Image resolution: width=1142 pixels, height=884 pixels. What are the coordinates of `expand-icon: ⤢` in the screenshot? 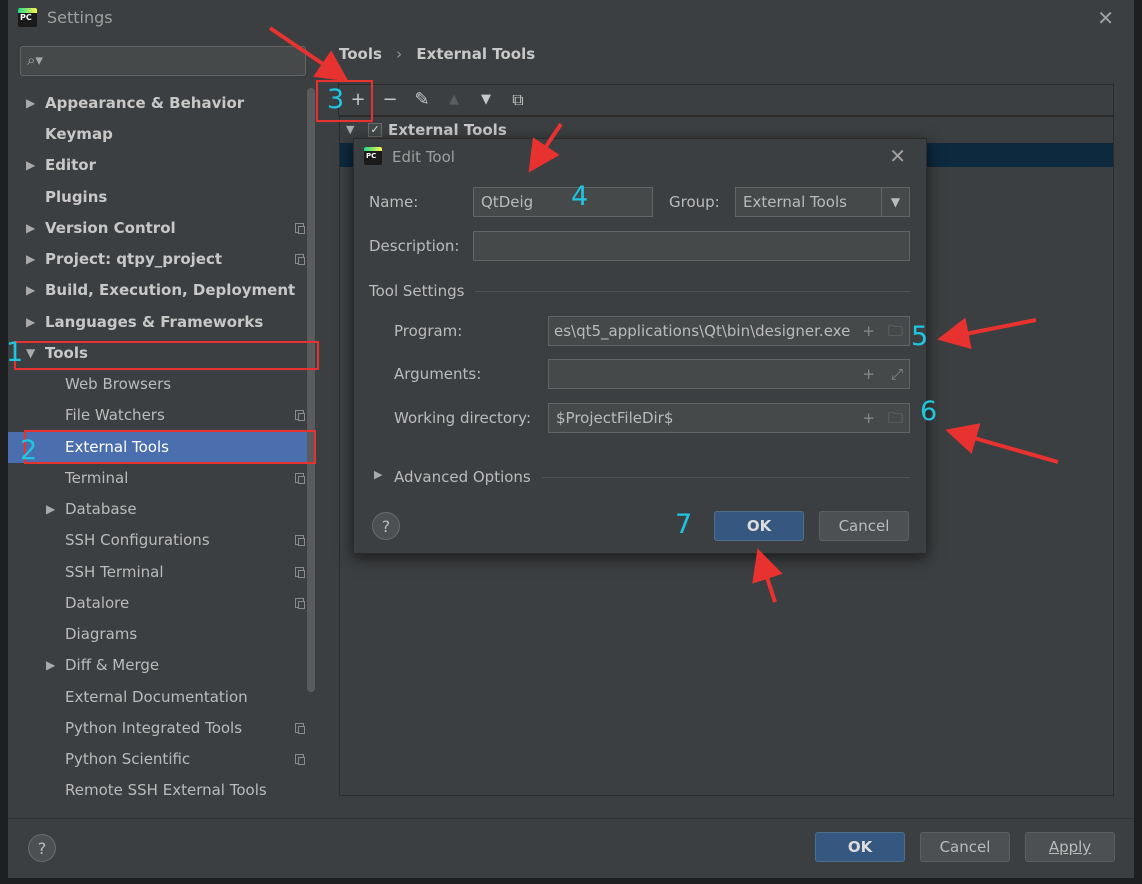 It's located at (897, 374).